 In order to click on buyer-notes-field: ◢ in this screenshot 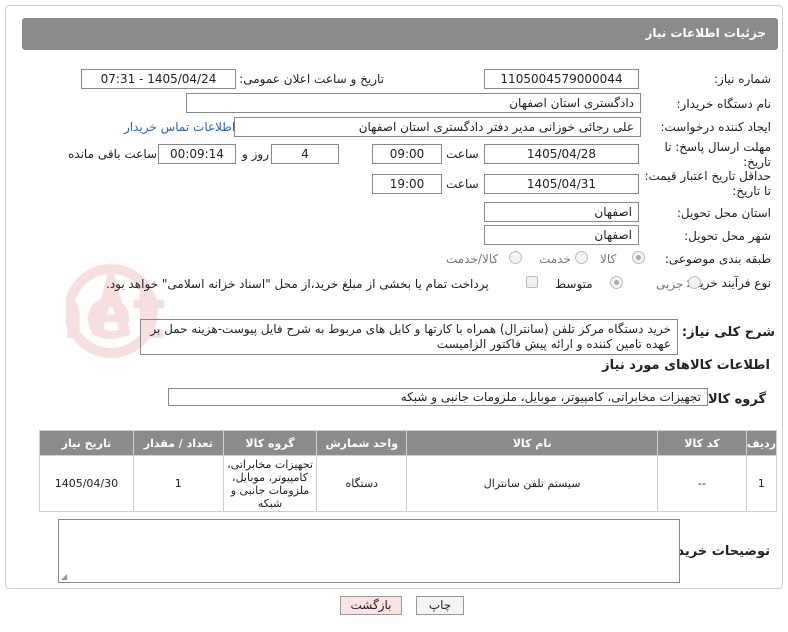, I will do `click(369, 551)`.